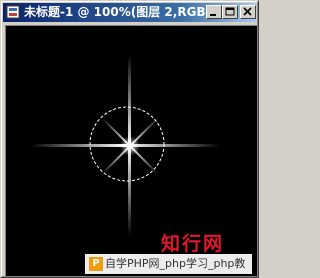 This screenshot has height=278, width=320. I want to click on close-button, so click(248, 12).